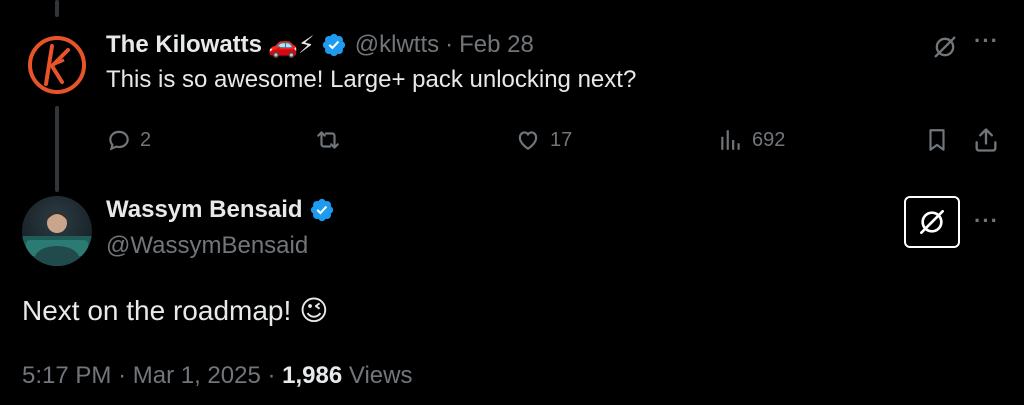 The width and height of the screenshot is (1024, 405). I want to click on wassym-avatar, so click(57, 231).